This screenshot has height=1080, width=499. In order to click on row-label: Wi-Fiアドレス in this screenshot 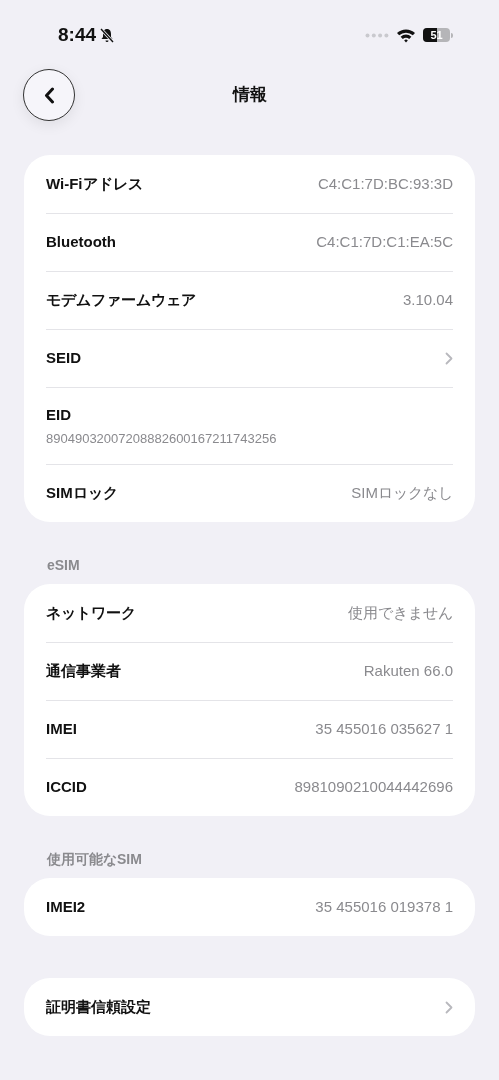, I will do `click(94, 183)`.